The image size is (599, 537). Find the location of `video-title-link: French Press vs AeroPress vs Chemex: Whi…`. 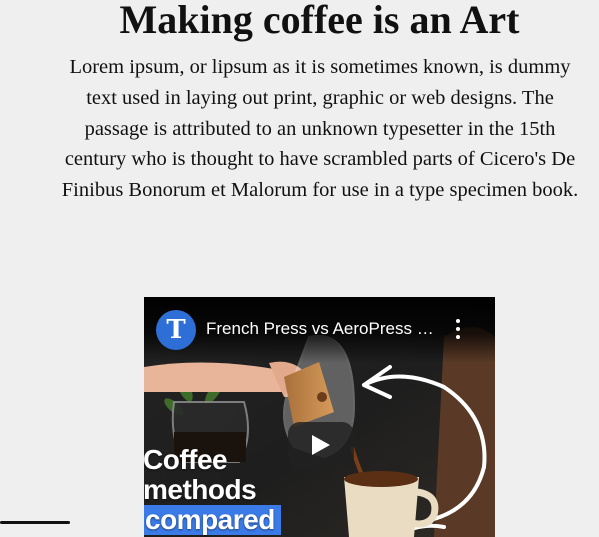

video-title-link: French Press vs AeroPress vs Chemex: Whi… is located at coordinates (322, 329).